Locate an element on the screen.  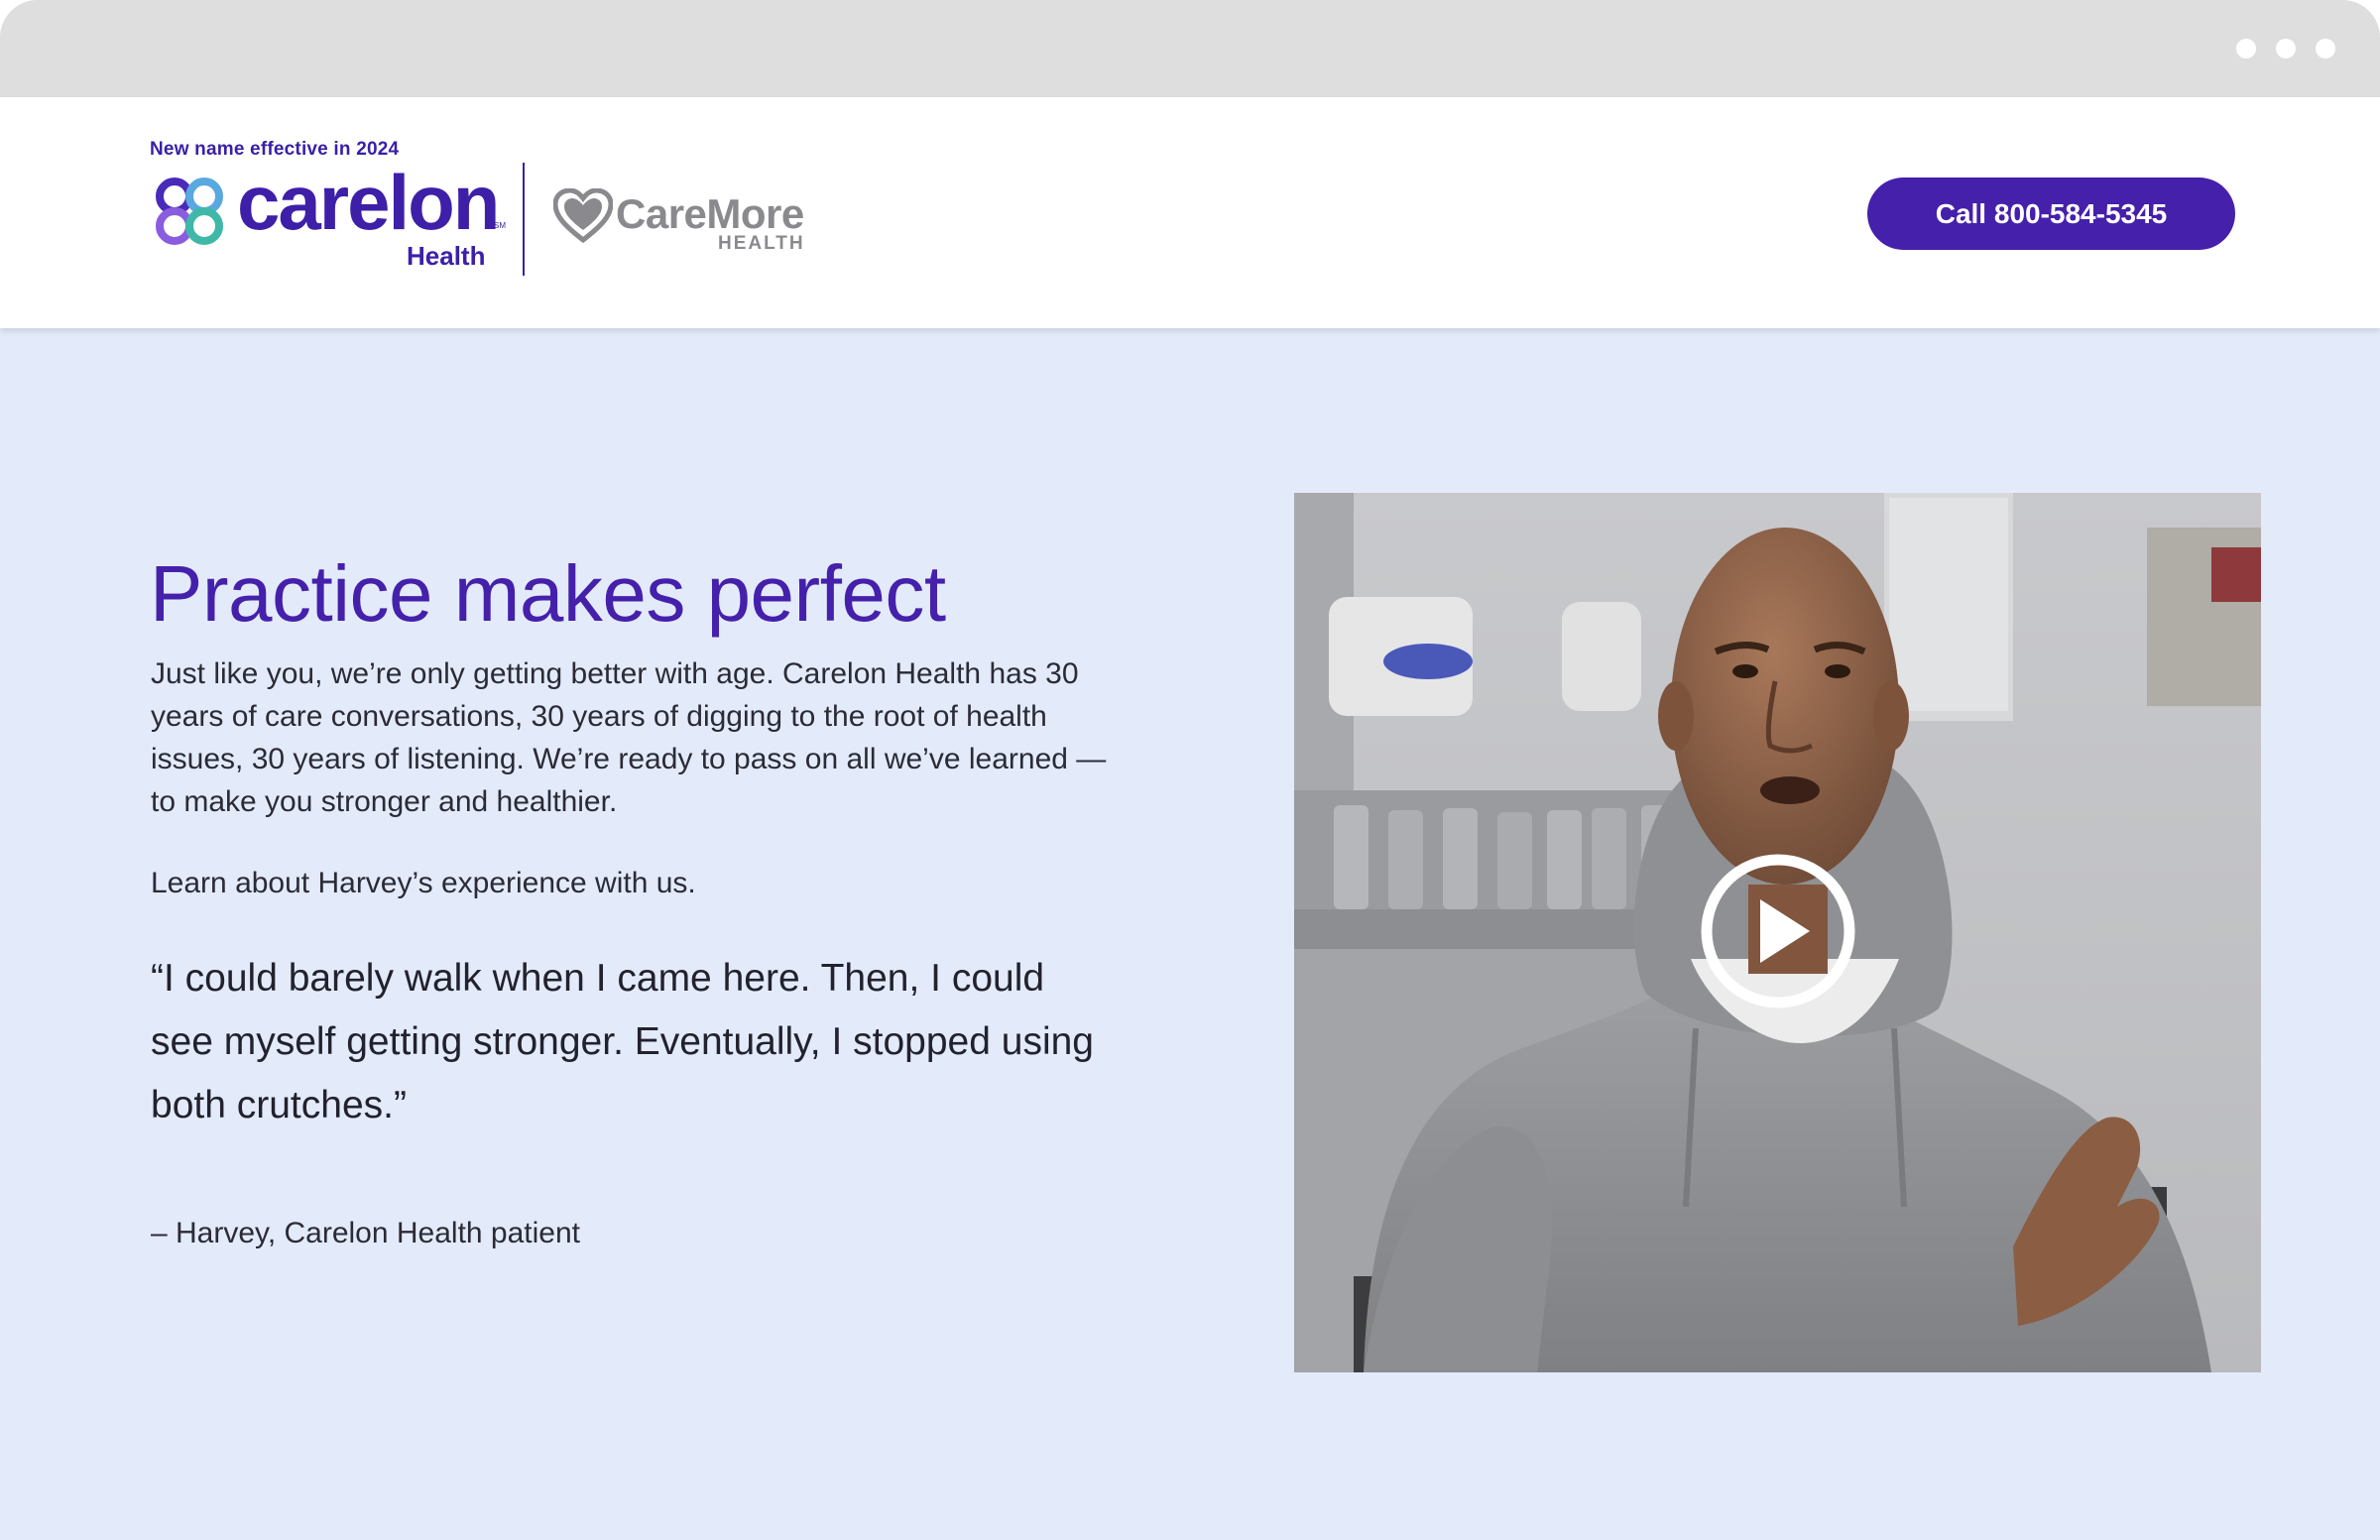
window-controls is located at coordinates (2285, 49).